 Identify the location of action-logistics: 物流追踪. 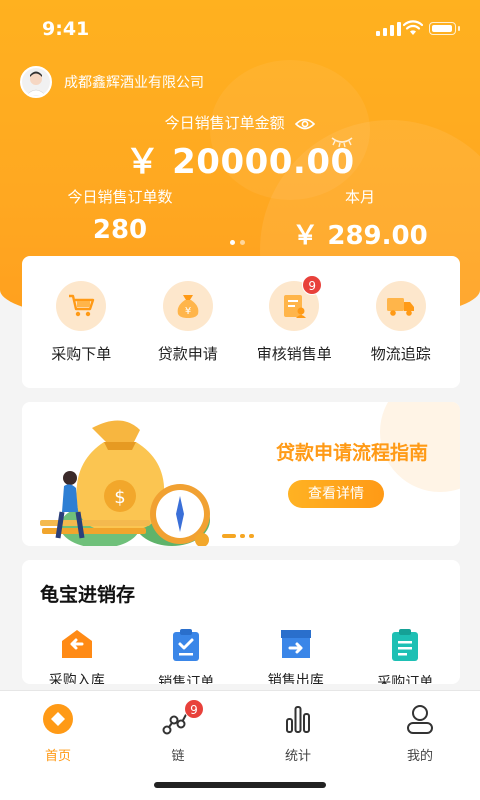
(401, 322).